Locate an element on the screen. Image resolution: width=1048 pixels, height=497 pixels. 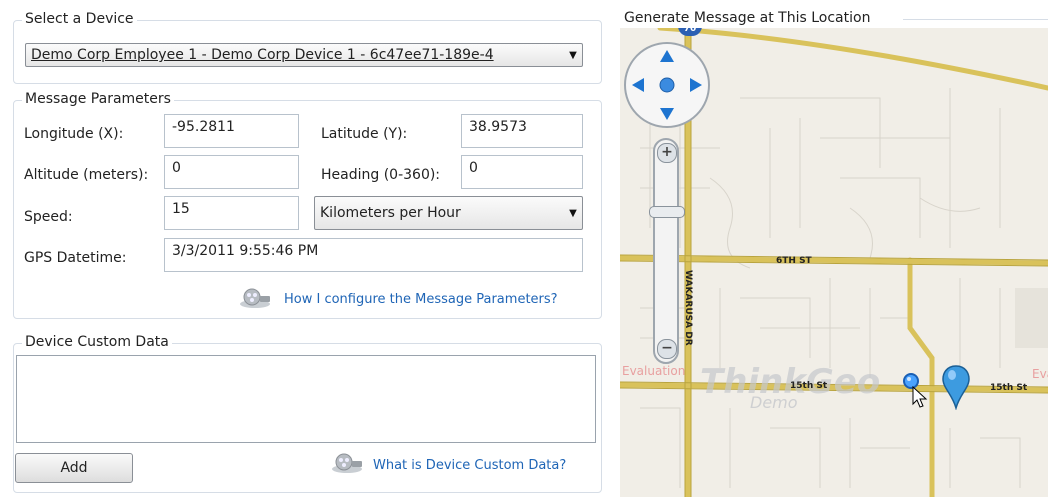
map-label-15th-st-a: 15th St is located at coordinates (809, 386).